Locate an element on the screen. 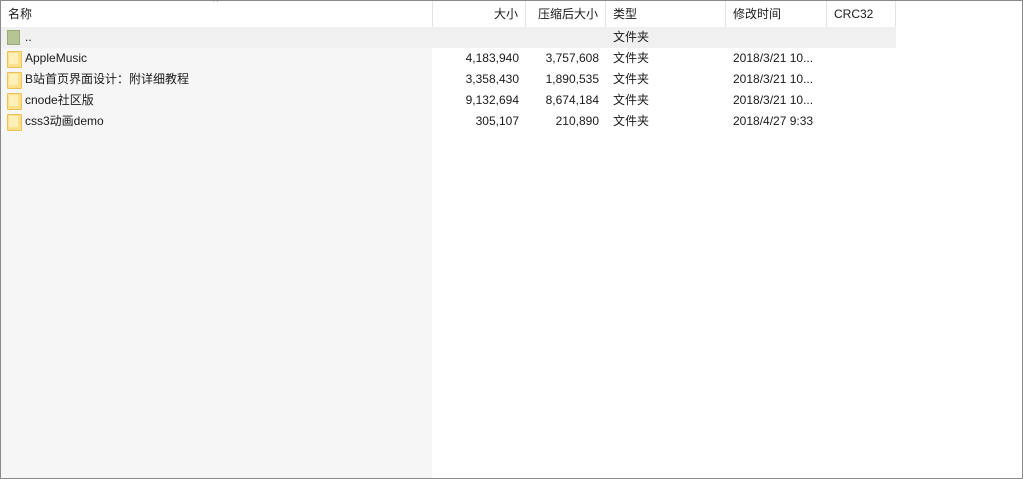  header-packed-size: 压缩后大小 is located at coordinates (566, 14).